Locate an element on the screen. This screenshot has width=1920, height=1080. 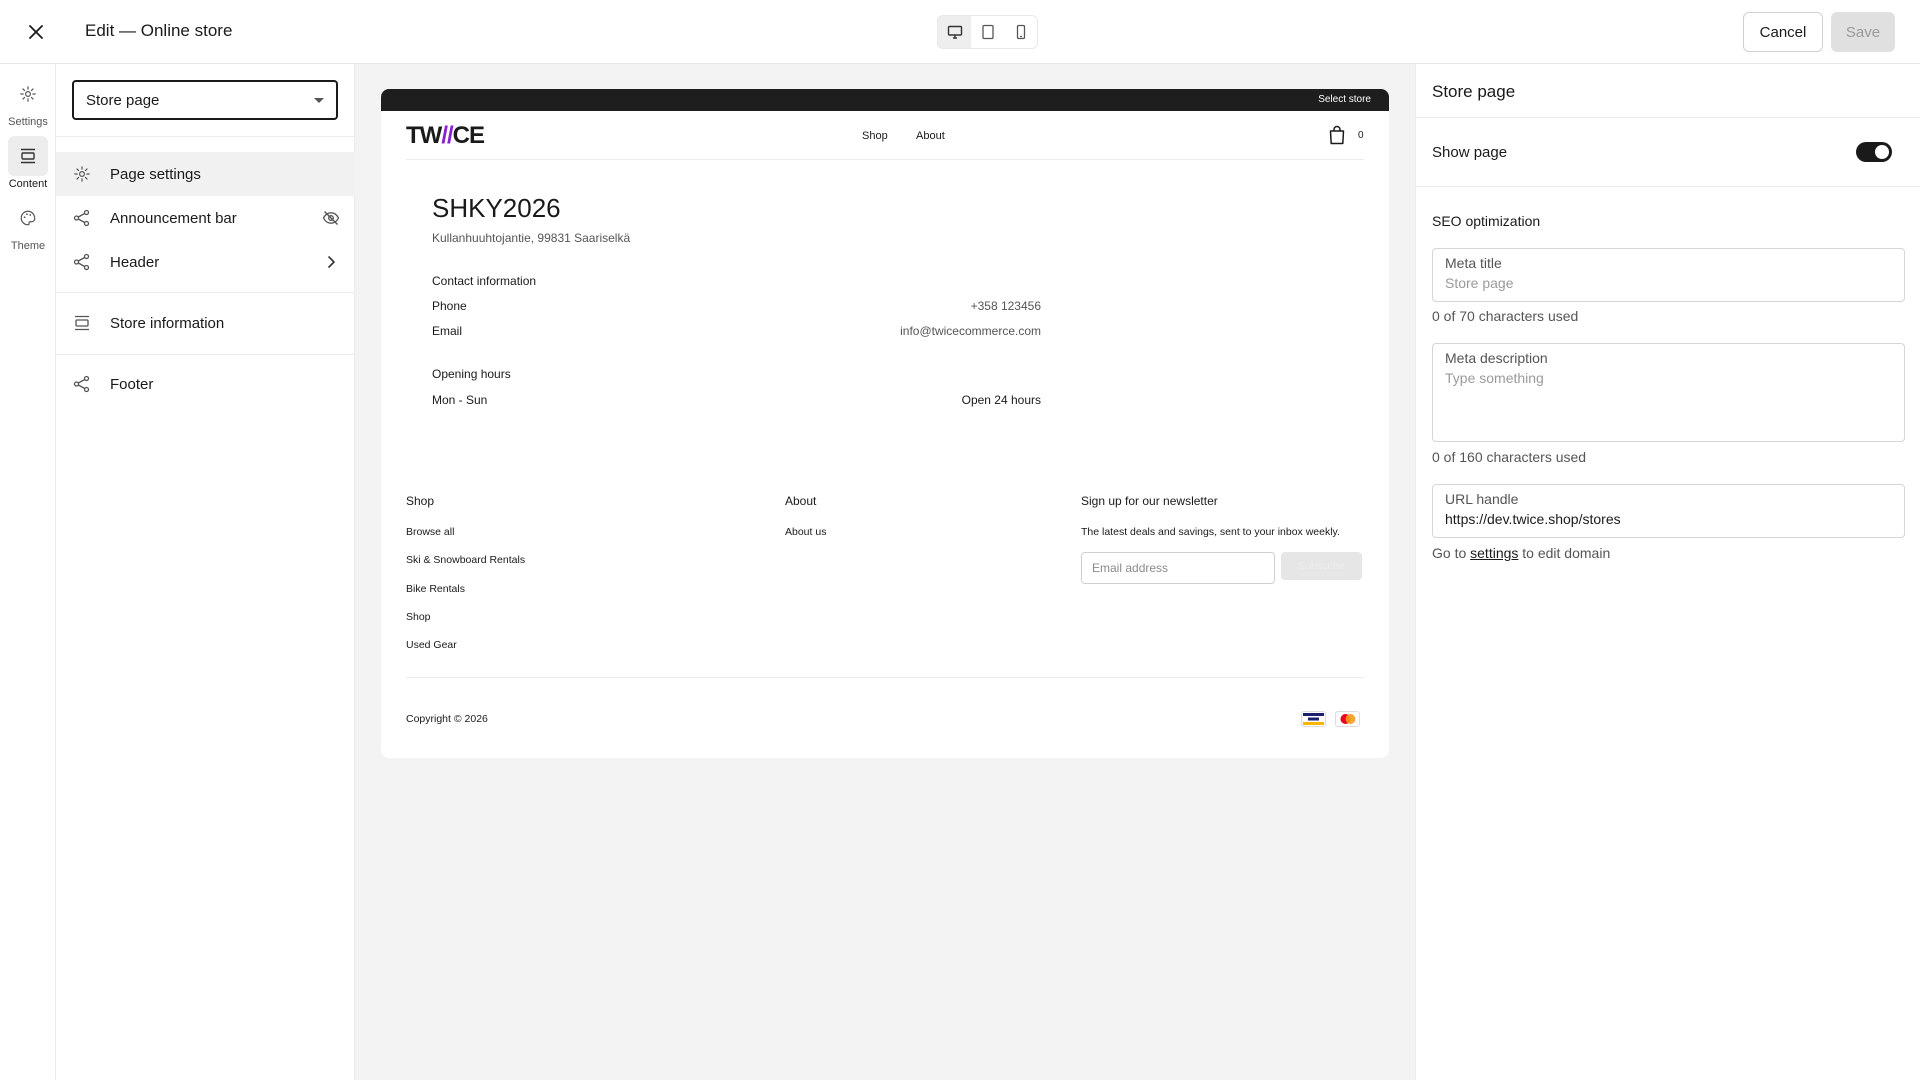
tablet-icon is located at coordinates (987, 32).